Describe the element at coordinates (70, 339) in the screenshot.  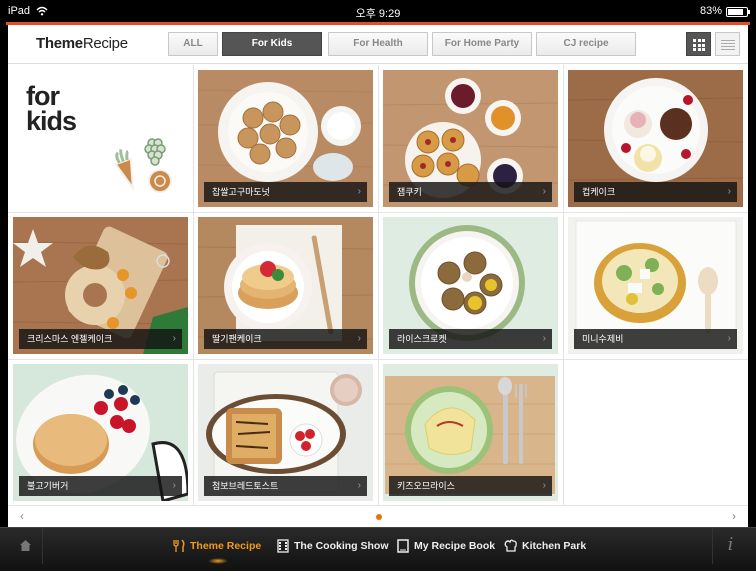
I see `recipe-title: 크리스마스 엔젤케이크` at that location.